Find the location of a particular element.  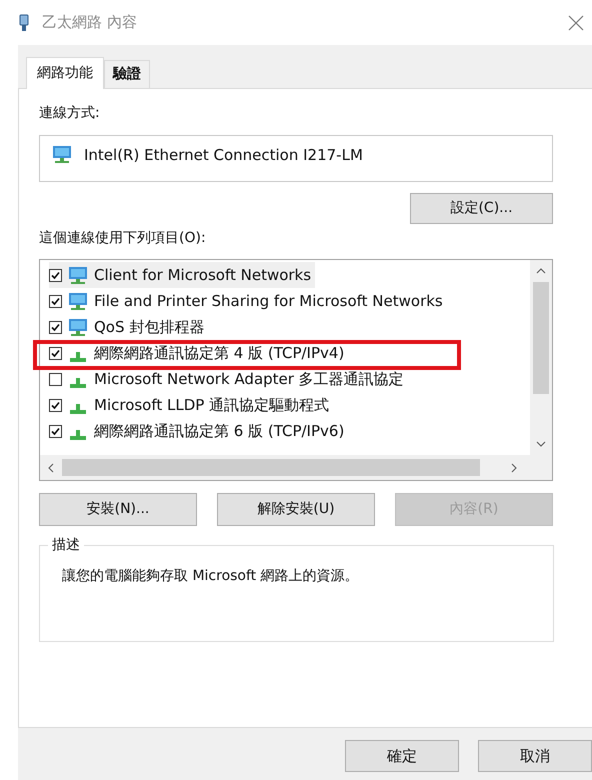

item-label: 網際網路通訊協定第 6 版 (TCP/IPv6) is located at coordinates (219, 431).